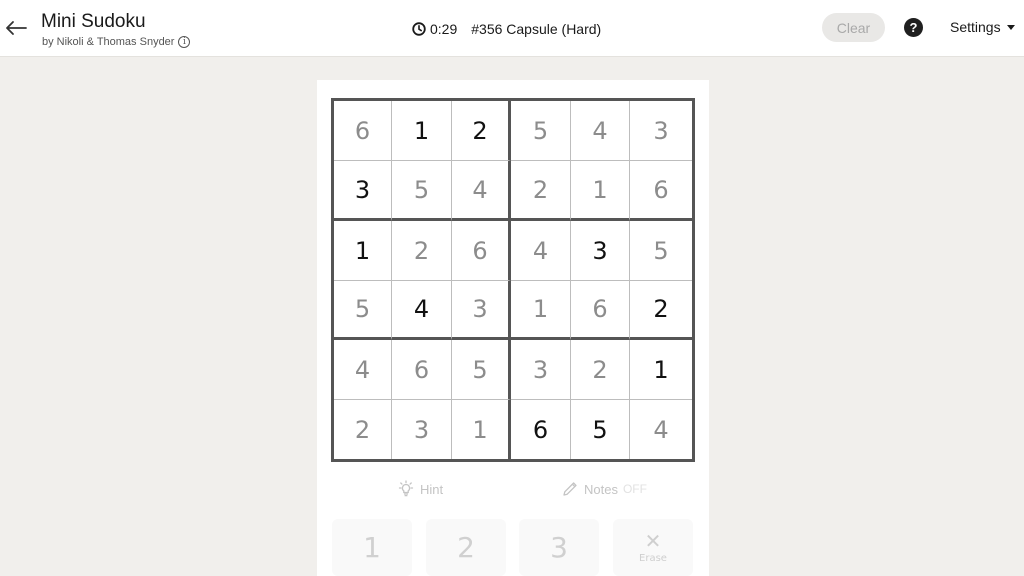 This screenshot has height=576, width=1024. Describe the element at coordinates (559, 547) in the screenshot. I see `keypad-3-button: 3` at that location.